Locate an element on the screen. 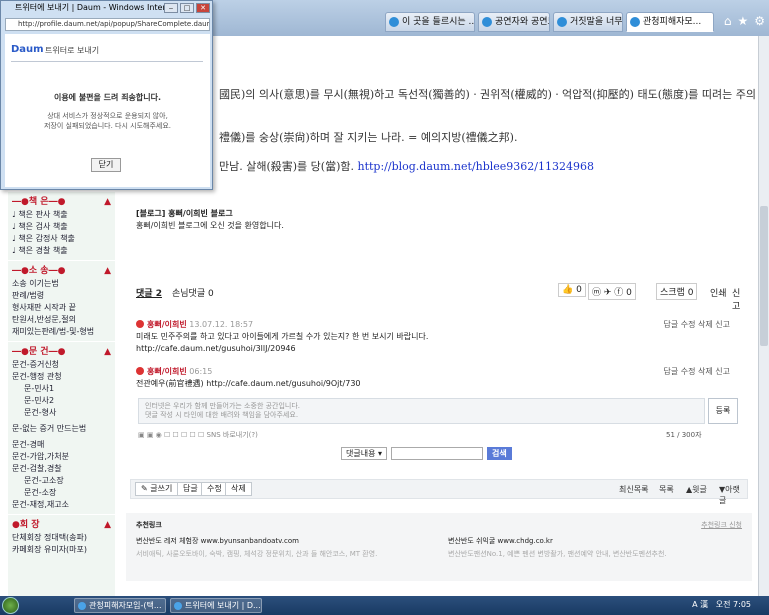  start-button is located at coordinates (10, 605).